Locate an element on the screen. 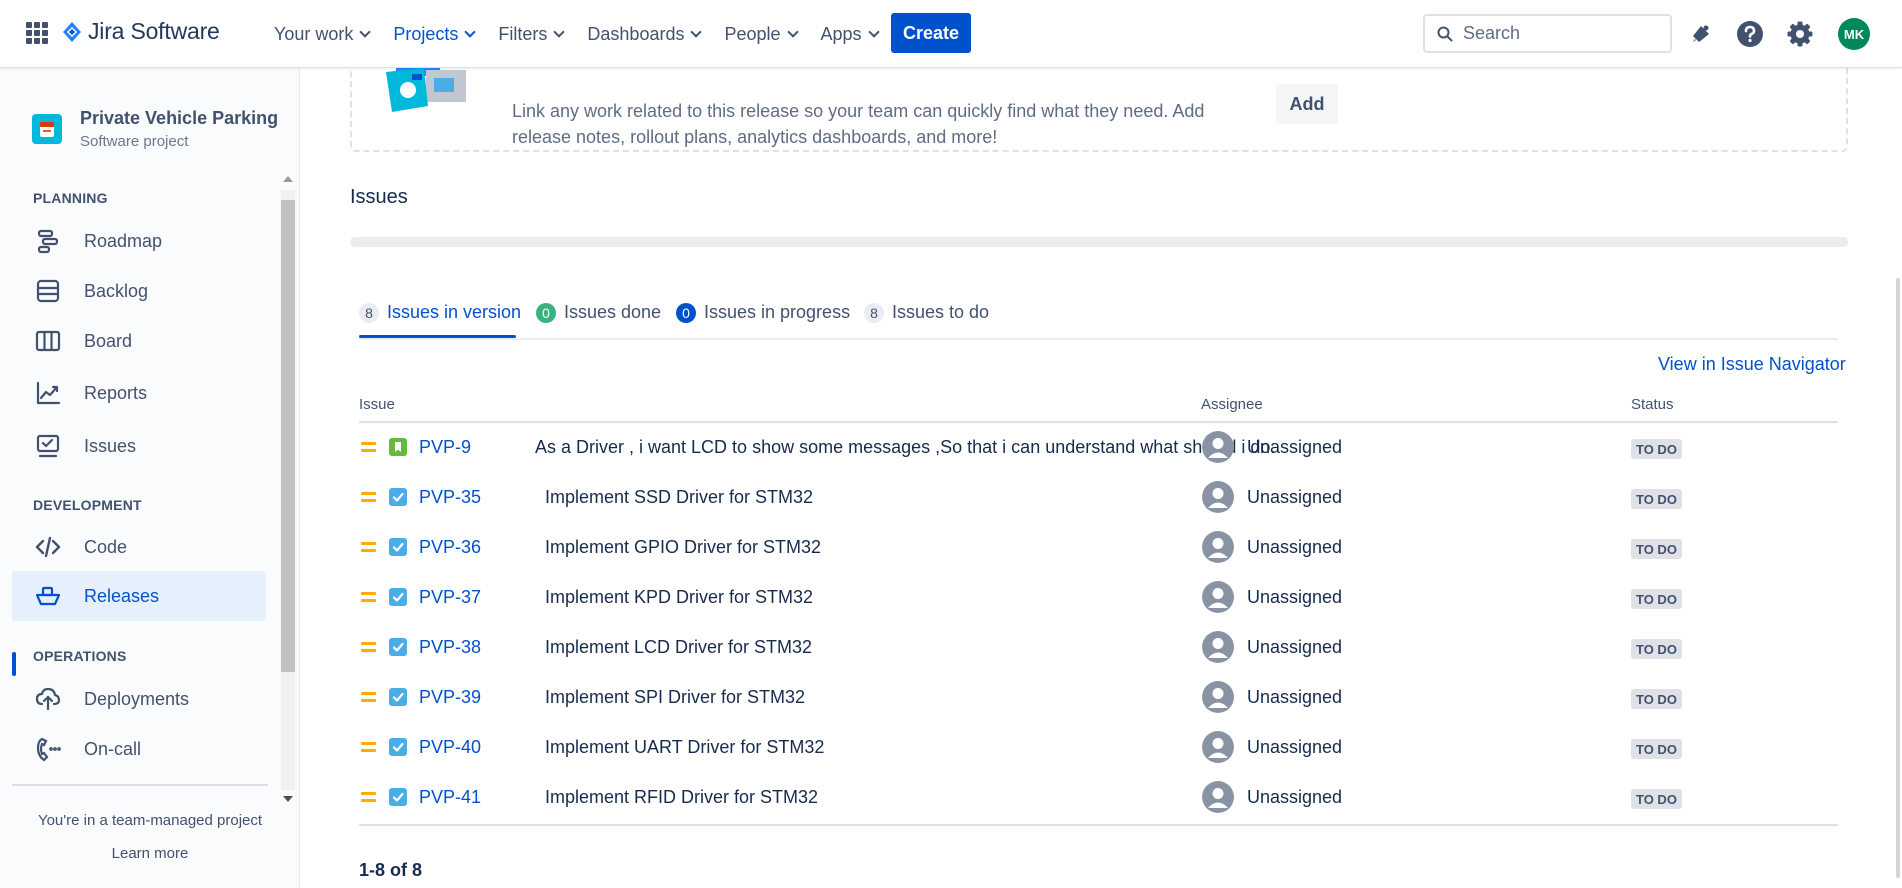 The width and height of the screenshot is (1902, 888). help-icon is located at coordinates (1750, 34).